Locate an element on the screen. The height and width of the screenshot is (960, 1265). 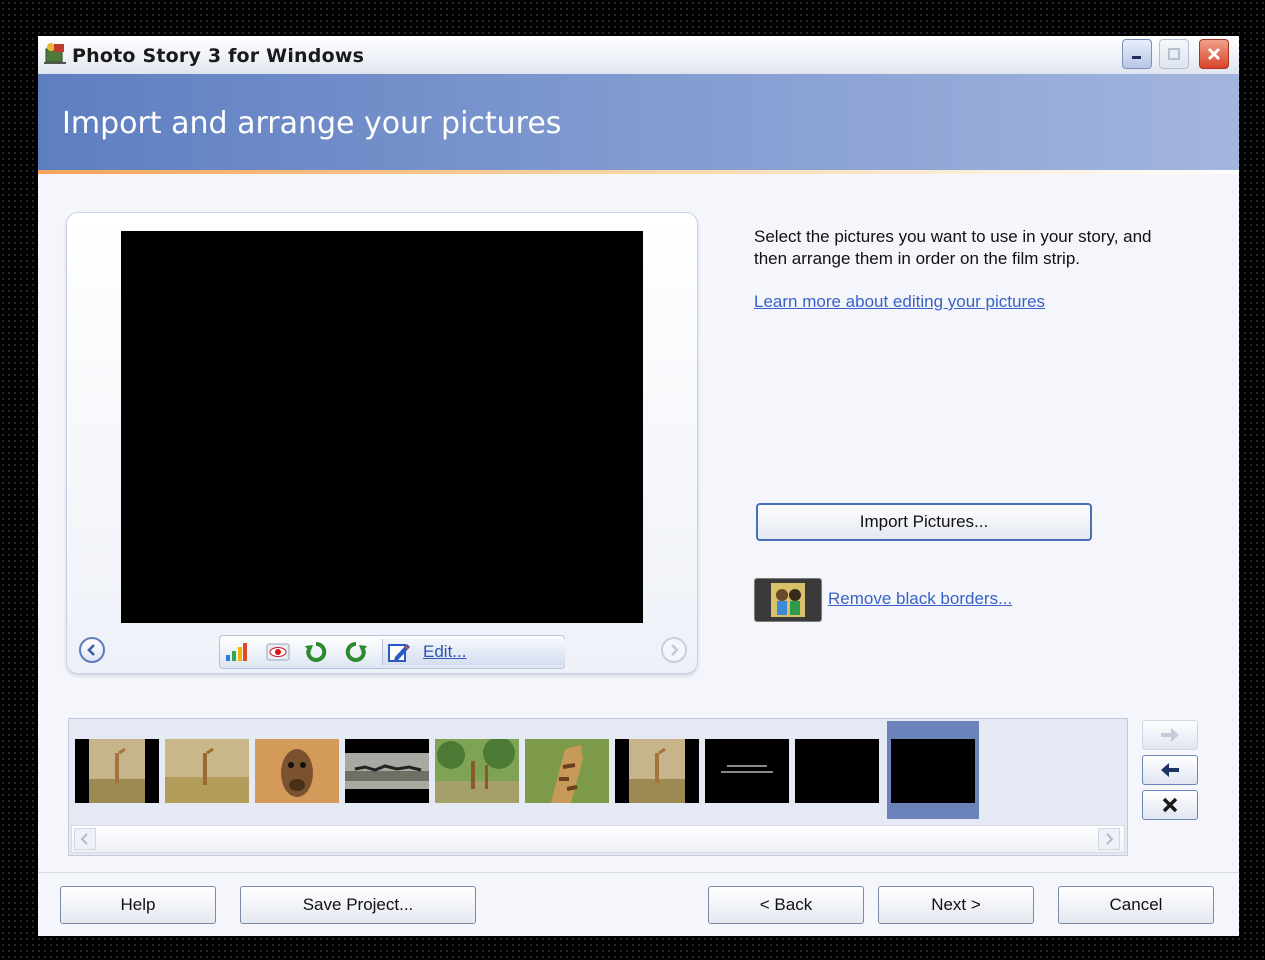
header-accent-line is located at coordinates (638, 172).